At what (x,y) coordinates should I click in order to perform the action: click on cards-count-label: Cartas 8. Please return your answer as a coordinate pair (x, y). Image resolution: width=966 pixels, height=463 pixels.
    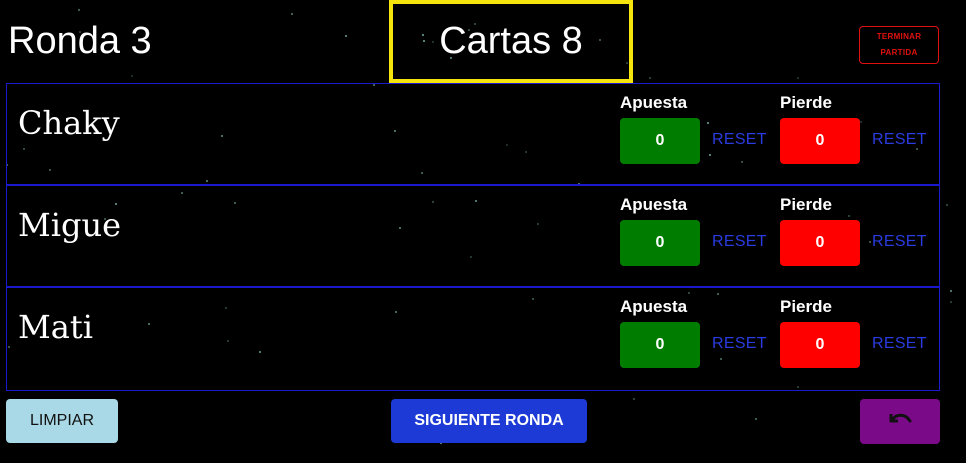
    Looking at the image, I should click on (511, 41).